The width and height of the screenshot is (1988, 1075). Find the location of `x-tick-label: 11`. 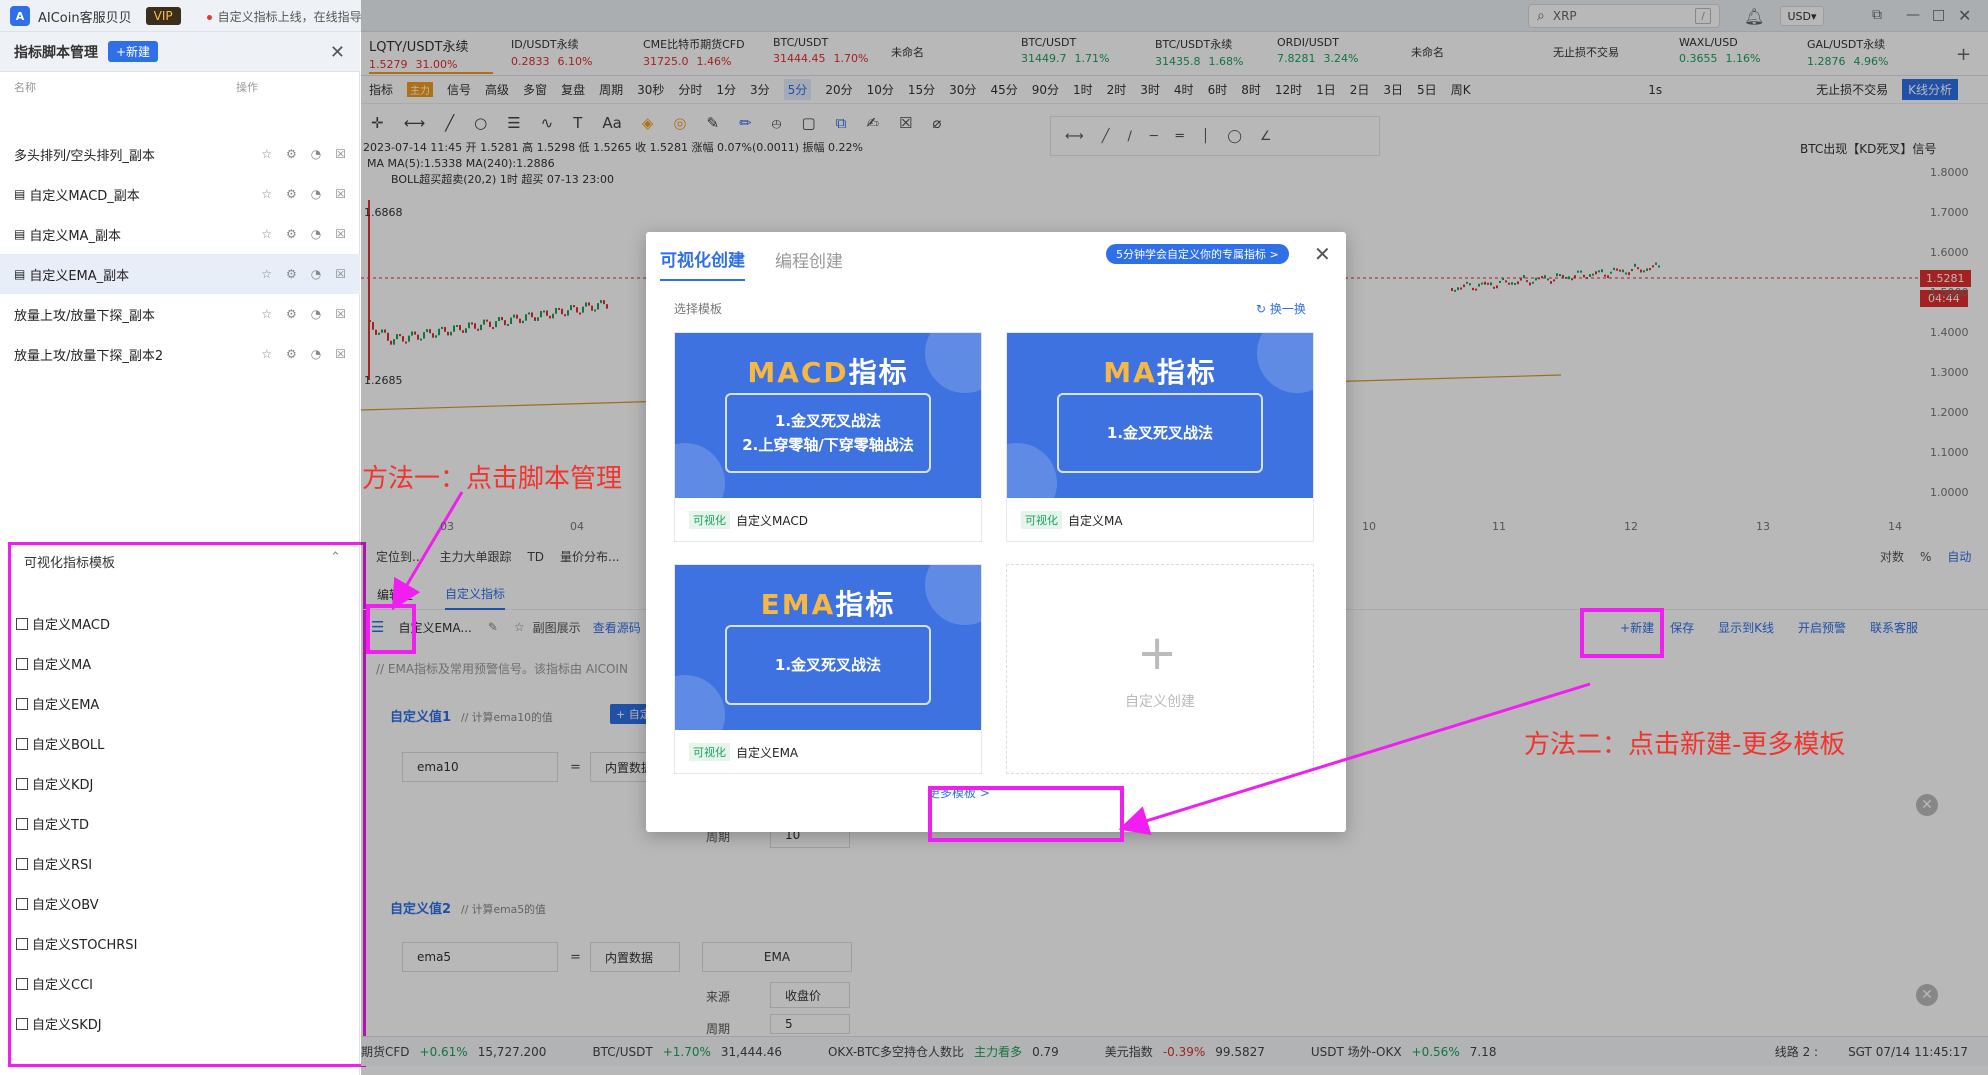

x-tick-label: 11 is located at coordinates (1499, 526).